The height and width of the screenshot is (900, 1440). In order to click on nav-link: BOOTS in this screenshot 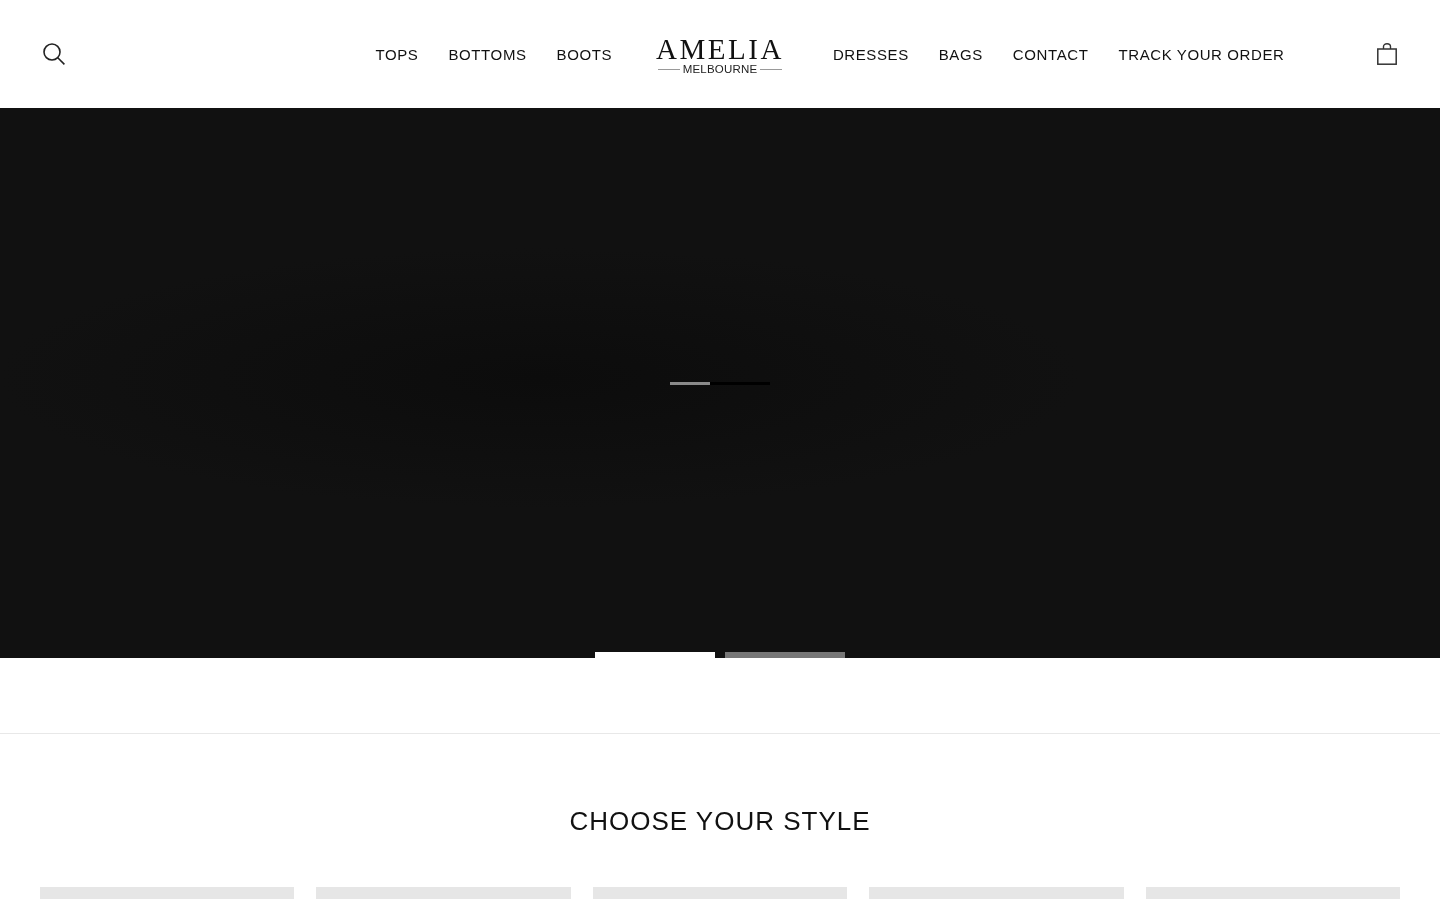, I will do `click(584, 54)`.